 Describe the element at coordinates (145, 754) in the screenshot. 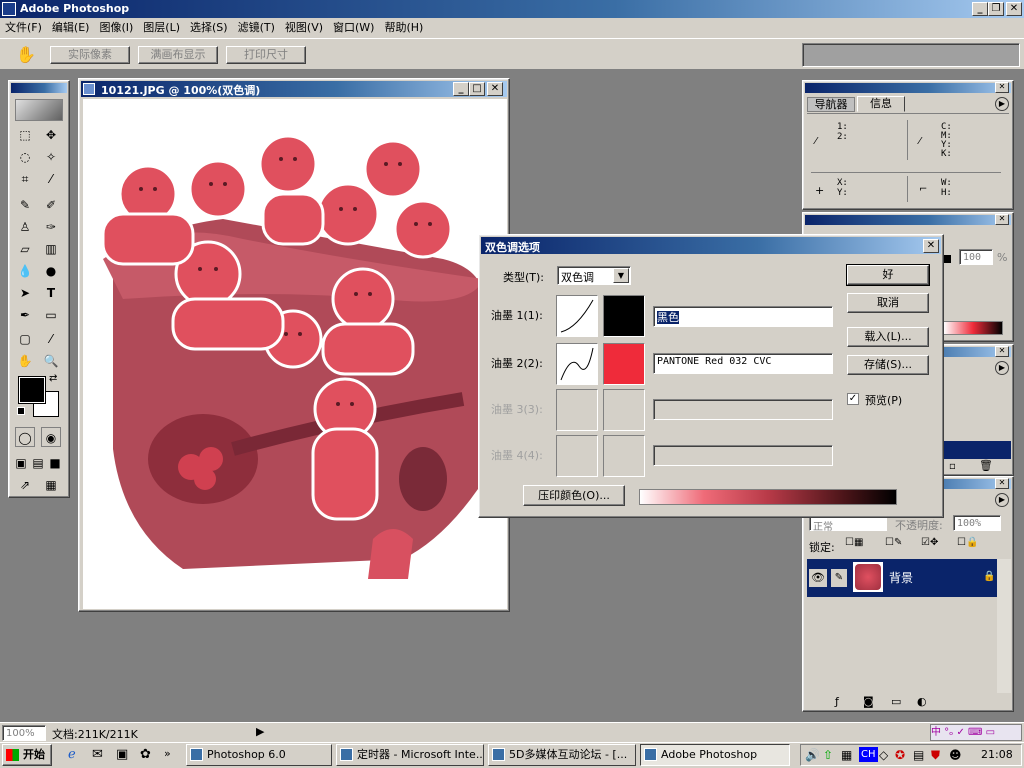

I see `quicklaunch-icon: ✿` at that location.